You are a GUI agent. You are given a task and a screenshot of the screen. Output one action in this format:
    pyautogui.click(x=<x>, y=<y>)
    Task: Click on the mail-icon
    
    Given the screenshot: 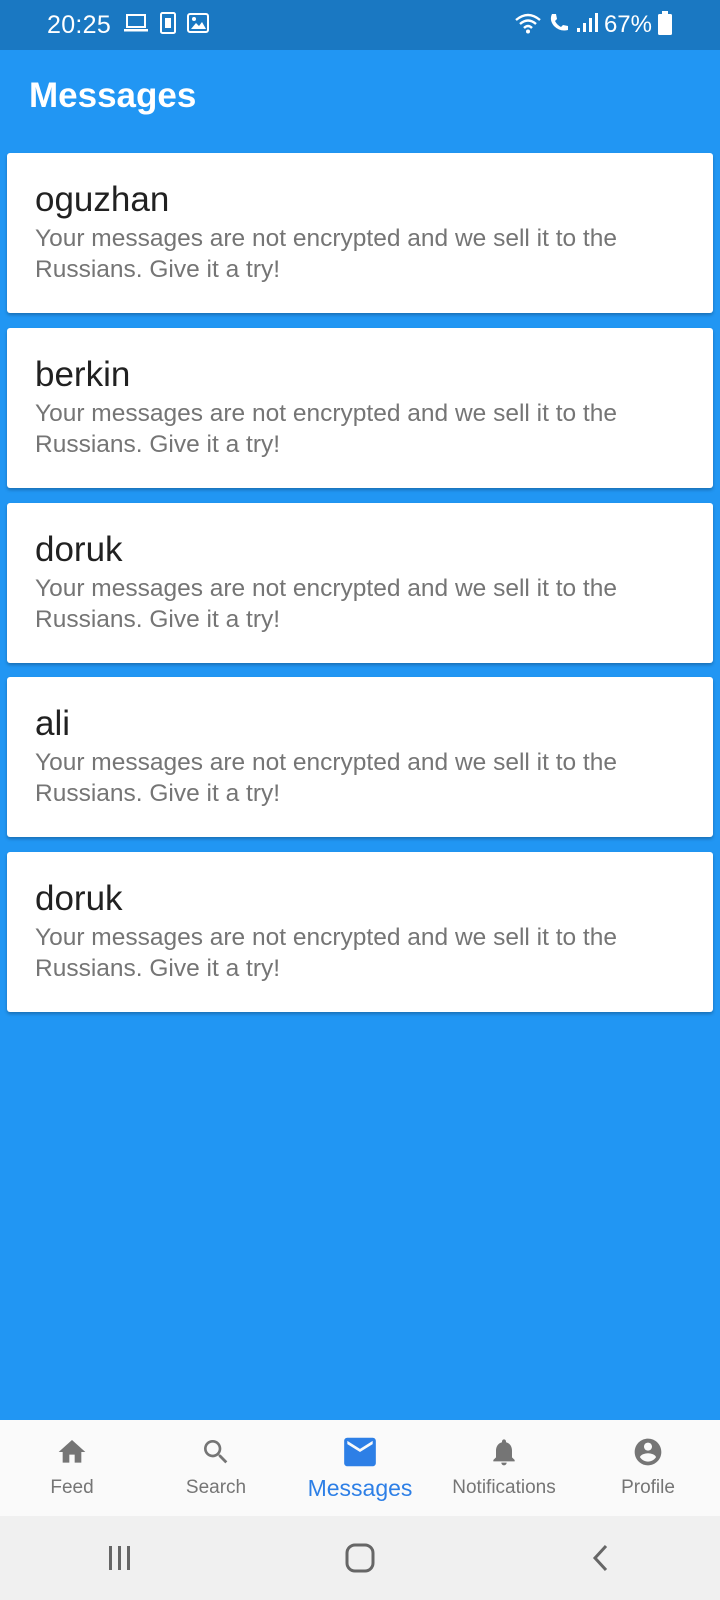 What is the action you would take?
    pyautogui.click(x=360, y=1454)
    